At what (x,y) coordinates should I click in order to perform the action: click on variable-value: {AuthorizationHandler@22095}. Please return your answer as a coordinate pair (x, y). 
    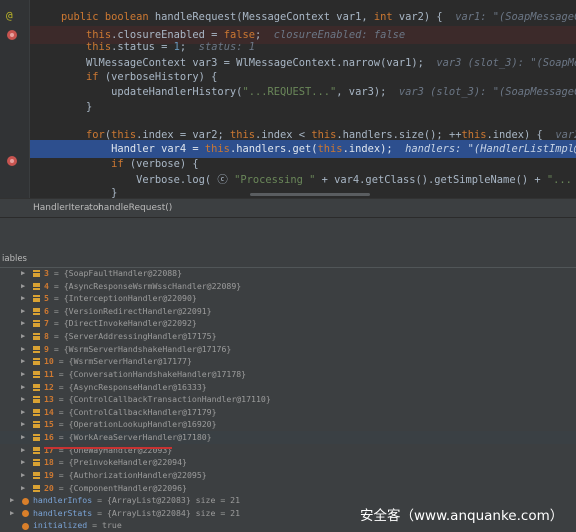
    Looking at the image, I should click on (137, 474).